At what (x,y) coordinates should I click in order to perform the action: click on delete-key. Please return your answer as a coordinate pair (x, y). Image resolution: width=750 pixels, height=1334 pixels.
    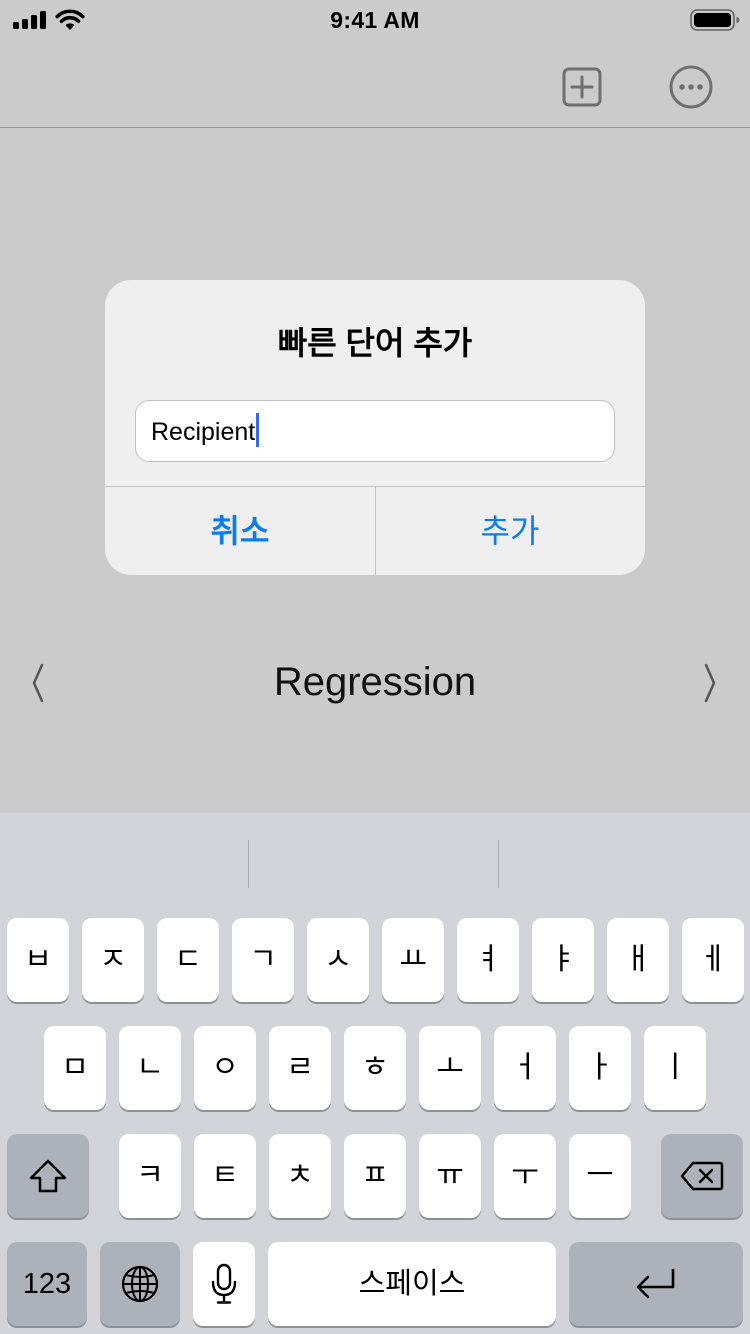
    Looking at the image, I should click on (702, 1176).